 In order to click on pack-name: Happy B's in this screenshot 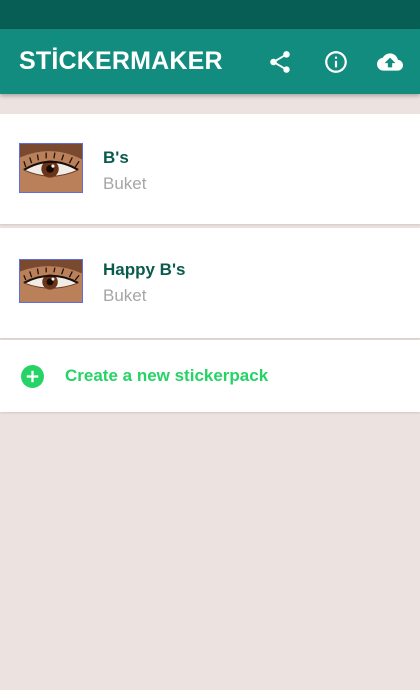, I will do `click(144, 269)`.